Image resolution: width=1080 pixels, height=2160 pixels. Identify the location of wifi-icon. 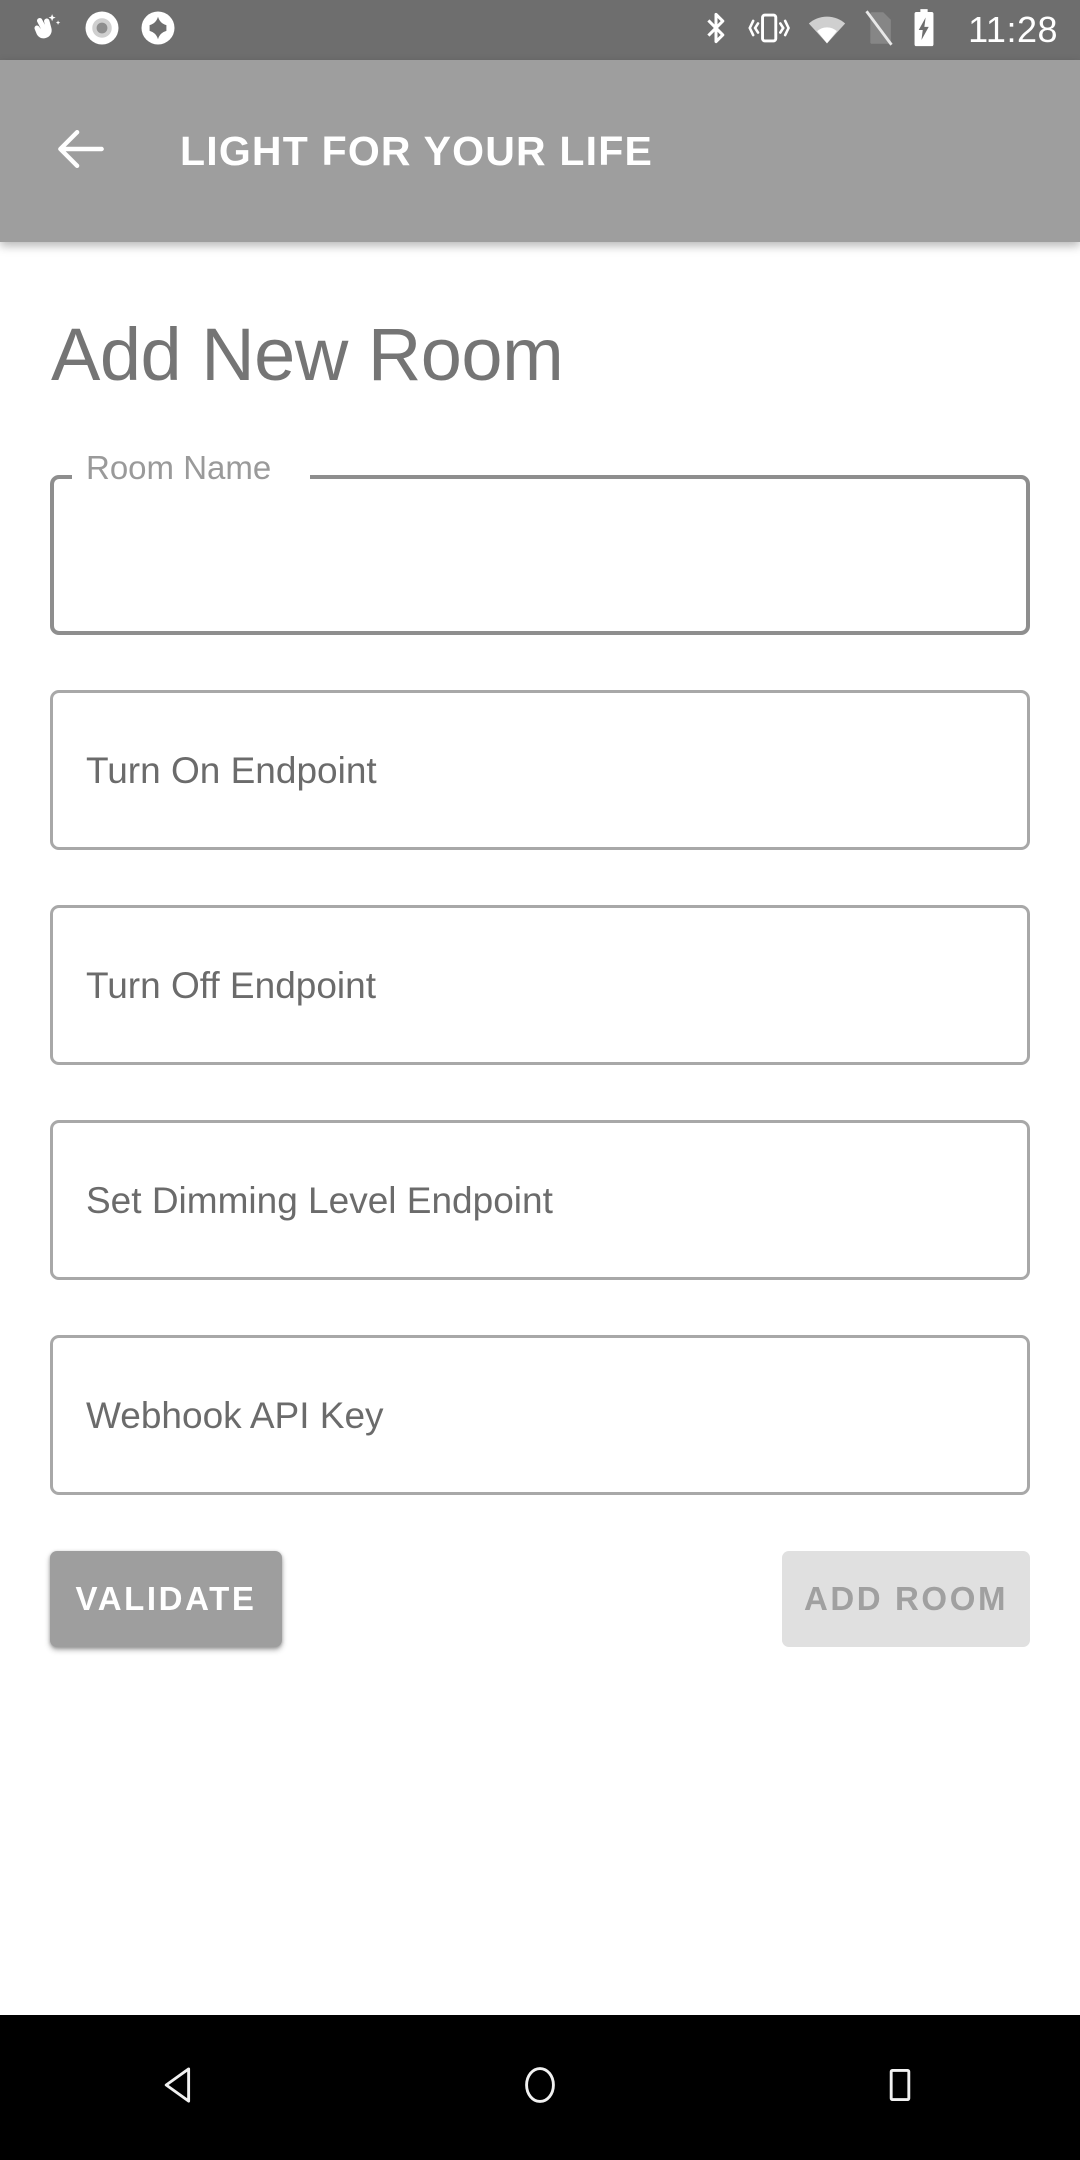
(827, 30).